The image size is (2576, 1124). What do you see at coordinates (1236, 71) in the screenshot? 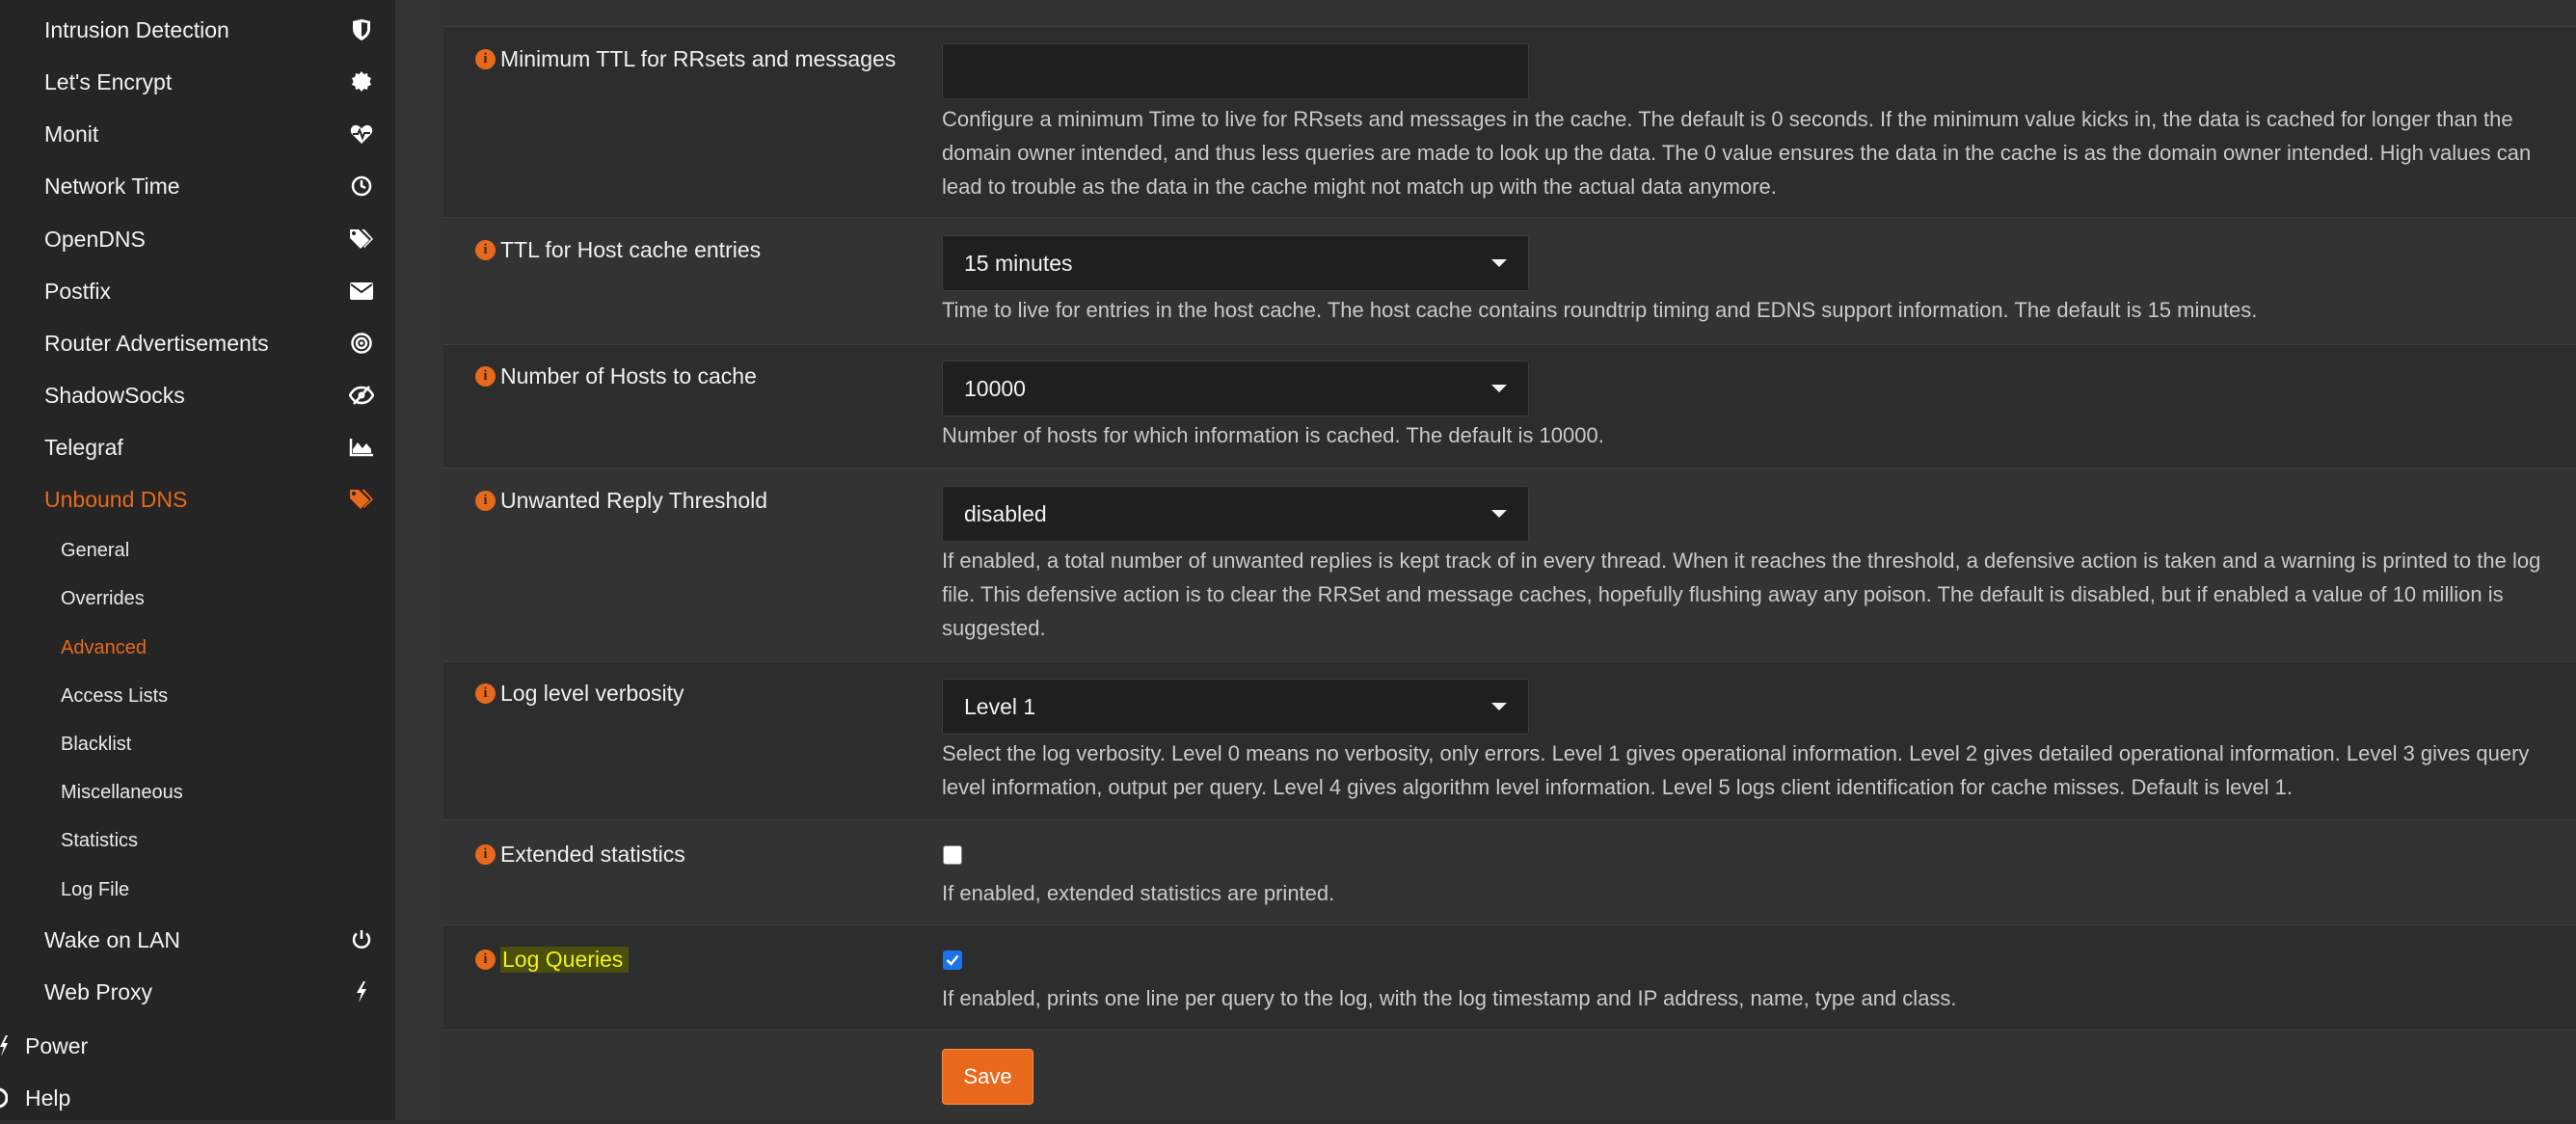
I see `min-ttl-input` at bounding box center [1236, 71].